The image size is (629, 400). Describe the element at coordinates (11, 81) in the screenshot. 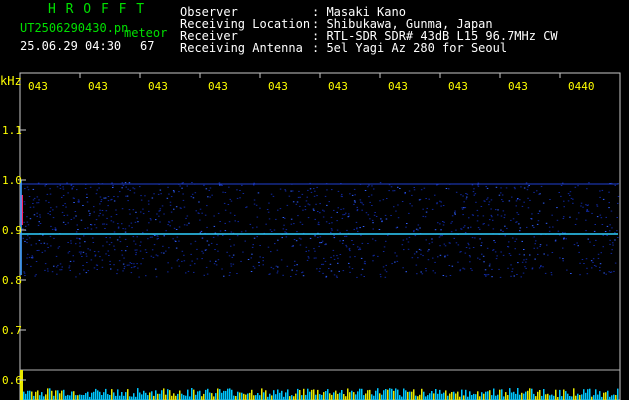

I see `axis-unit-label: kHz` at that location.